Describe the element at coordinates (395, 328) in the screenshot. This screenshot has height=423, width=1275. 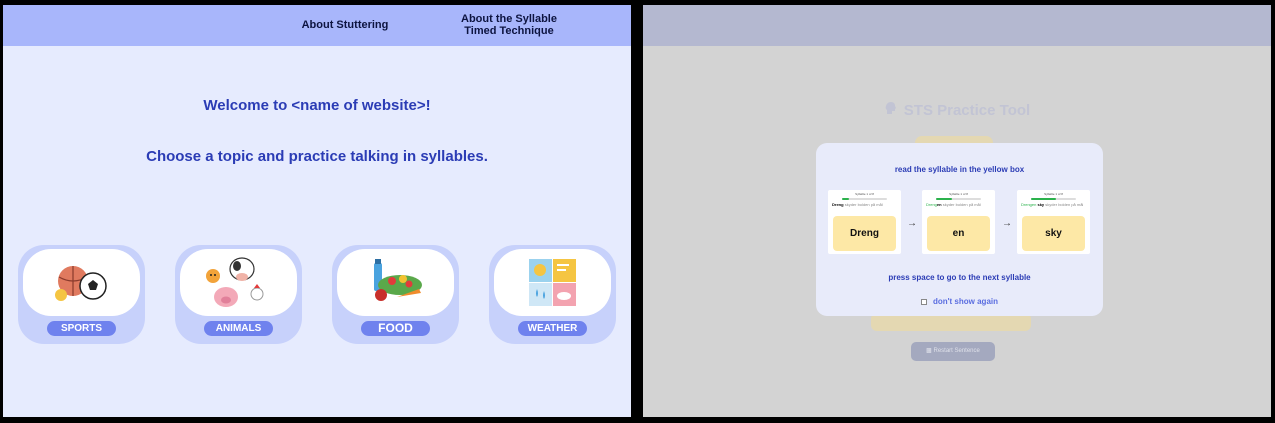
I see `topic-label-food: FOOD` at that location.